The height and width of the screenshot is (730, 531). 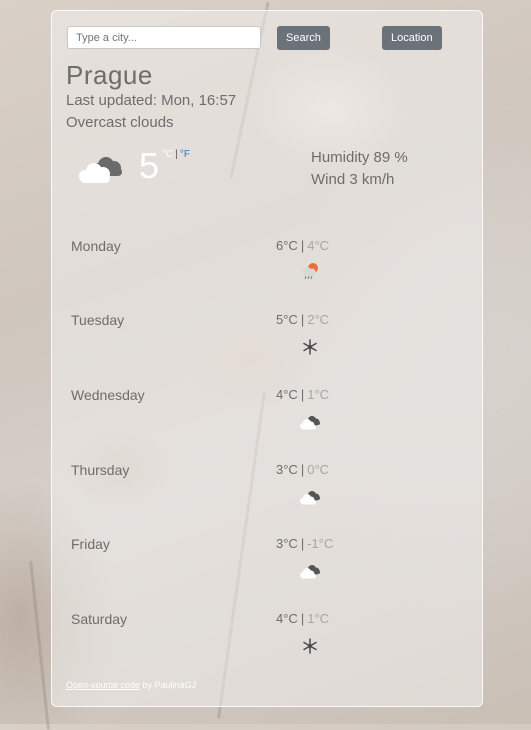 What do you see at coordinates (90, 544) in the screenshot?
I see `forecast-day: Friday` at bounding box center [90, 544].